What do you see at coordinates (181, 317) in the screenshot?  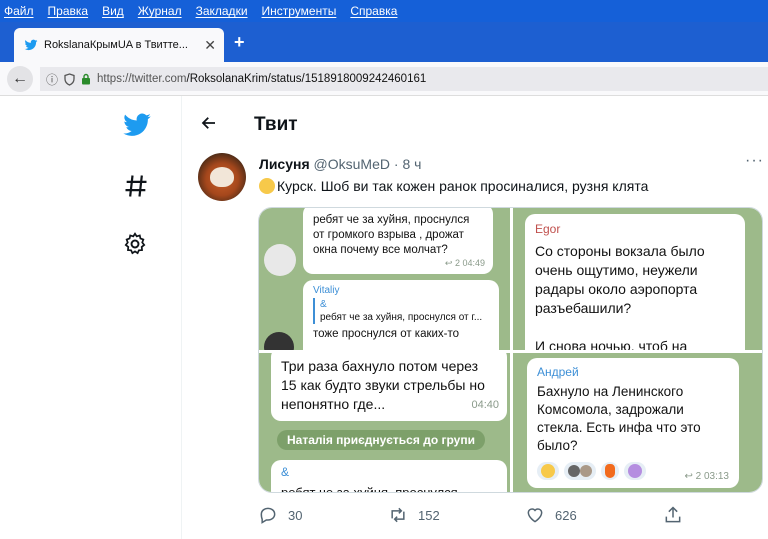 I see `column-divider` at bounding box center [181, 317].